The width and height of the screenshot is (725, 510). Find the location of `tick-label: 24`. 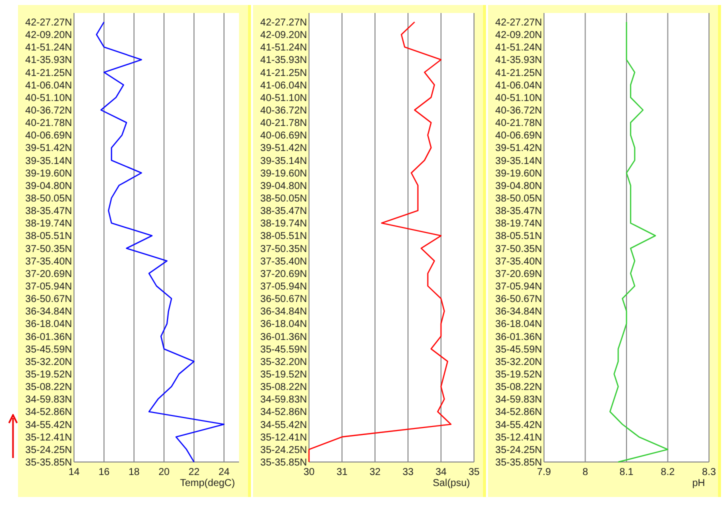

tick-label: 24 is located at coordinates (224, 472).